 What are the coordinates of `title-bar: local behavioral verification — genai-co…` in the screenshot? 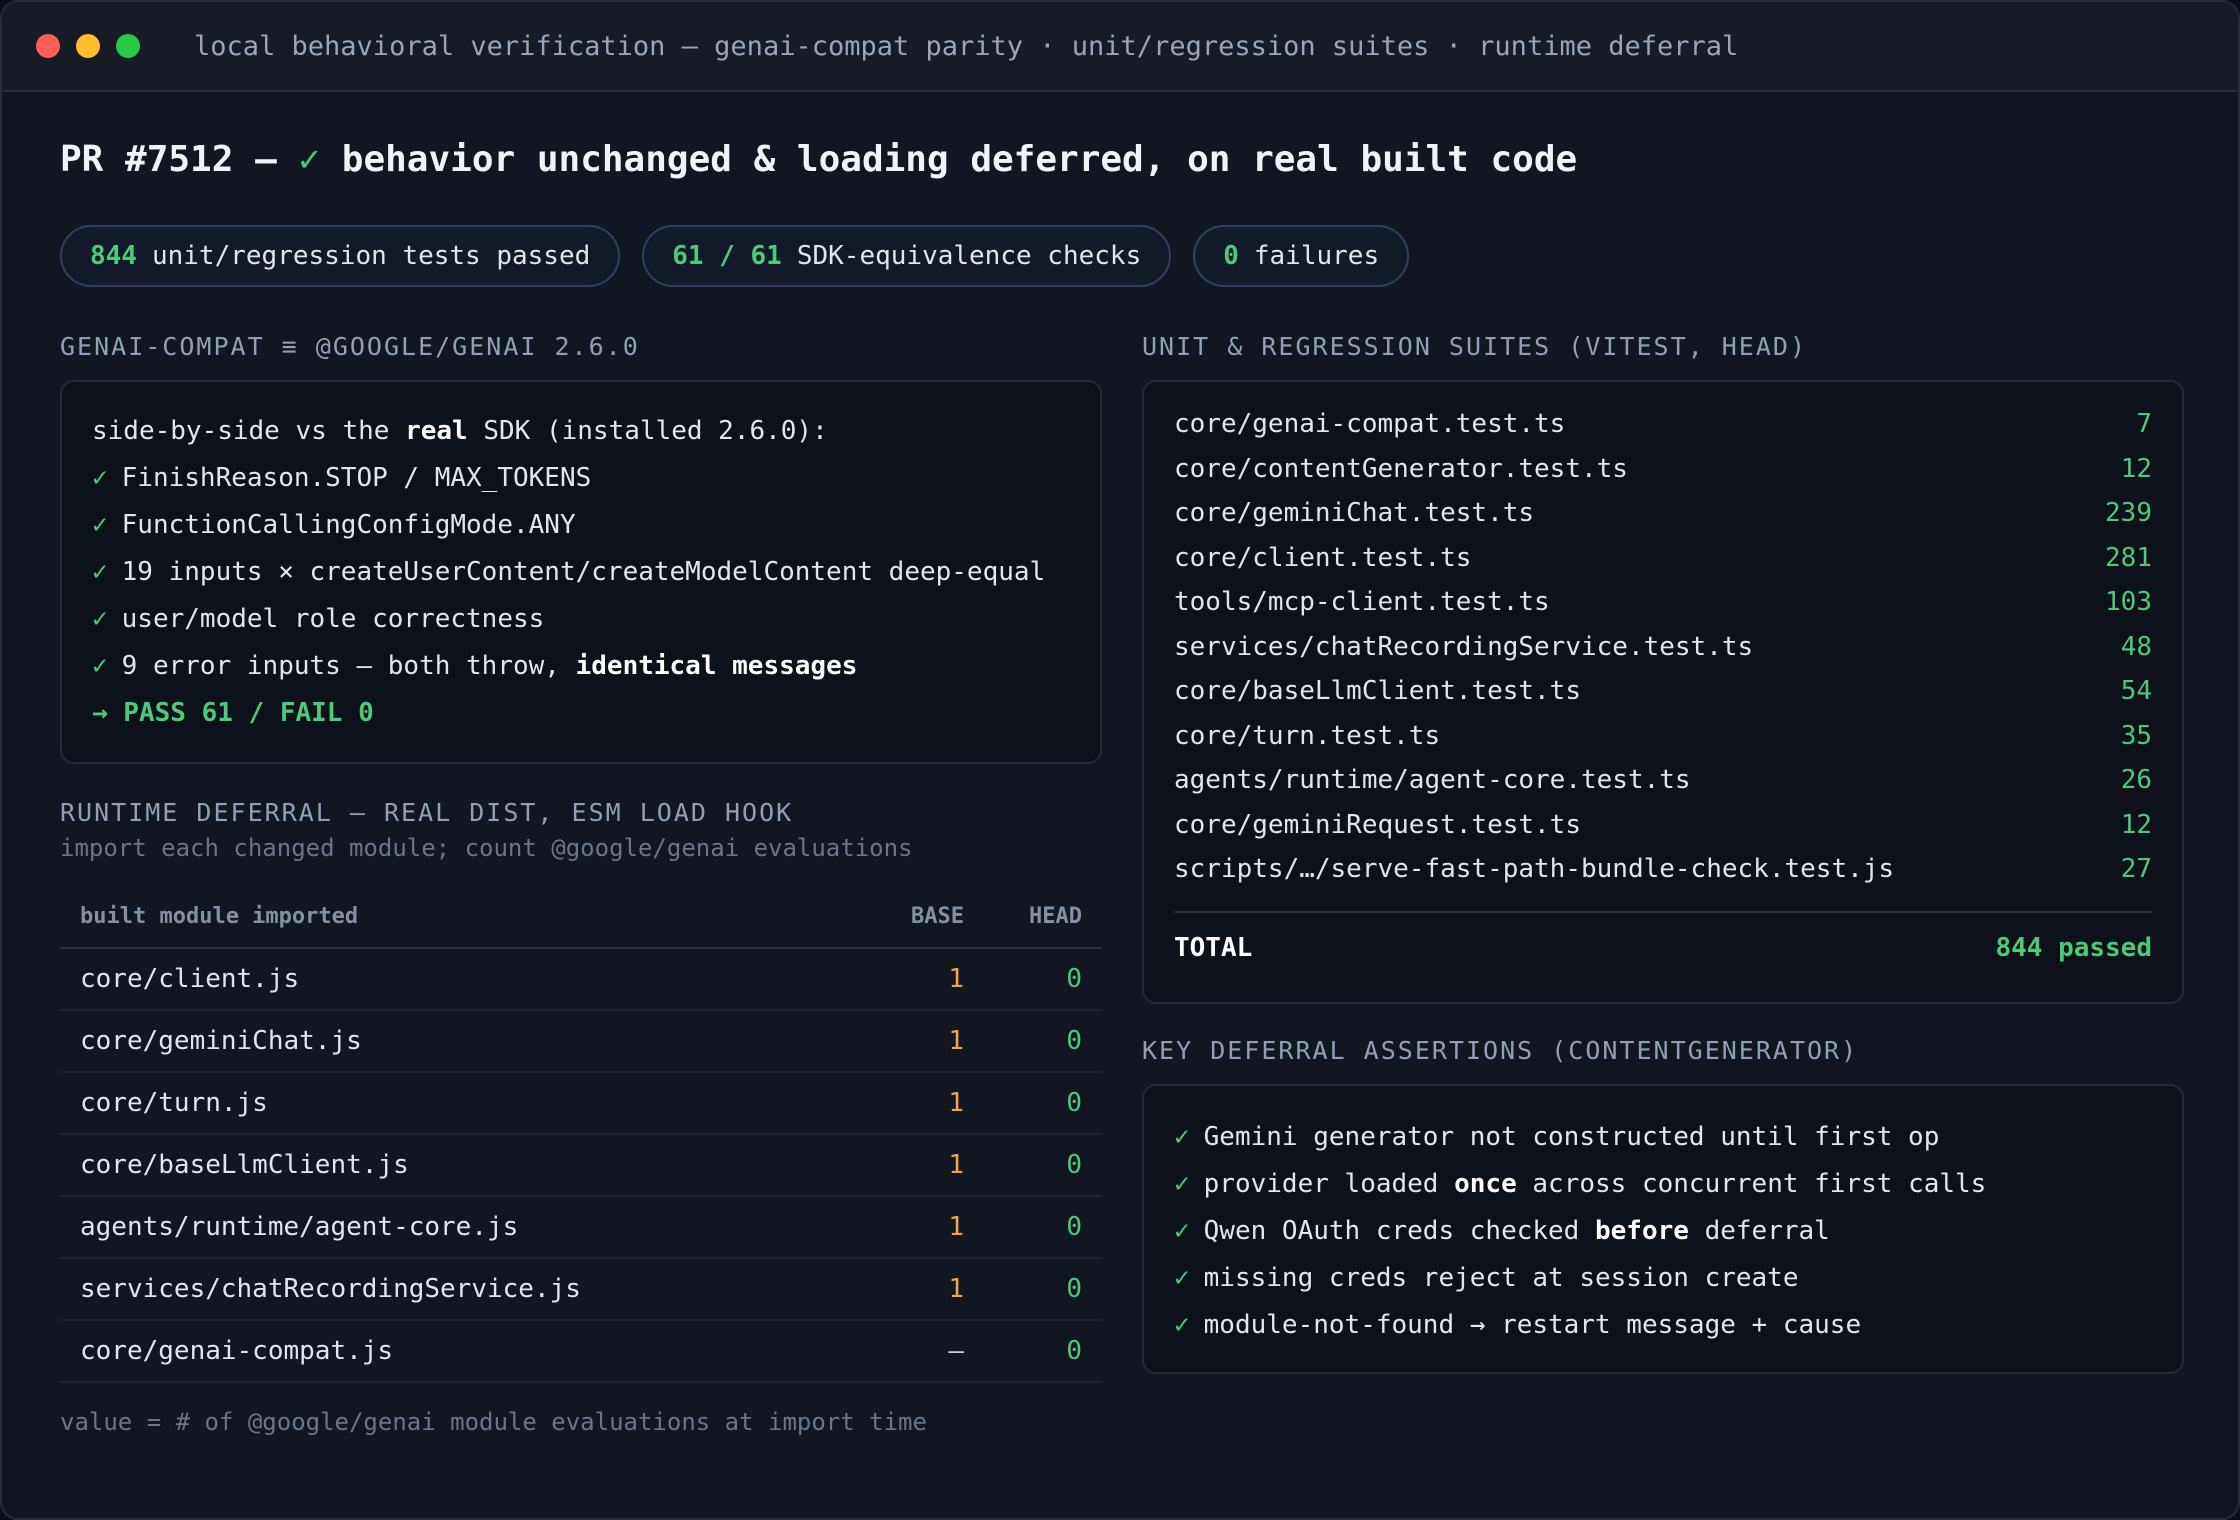 It's located at (1120, 47).